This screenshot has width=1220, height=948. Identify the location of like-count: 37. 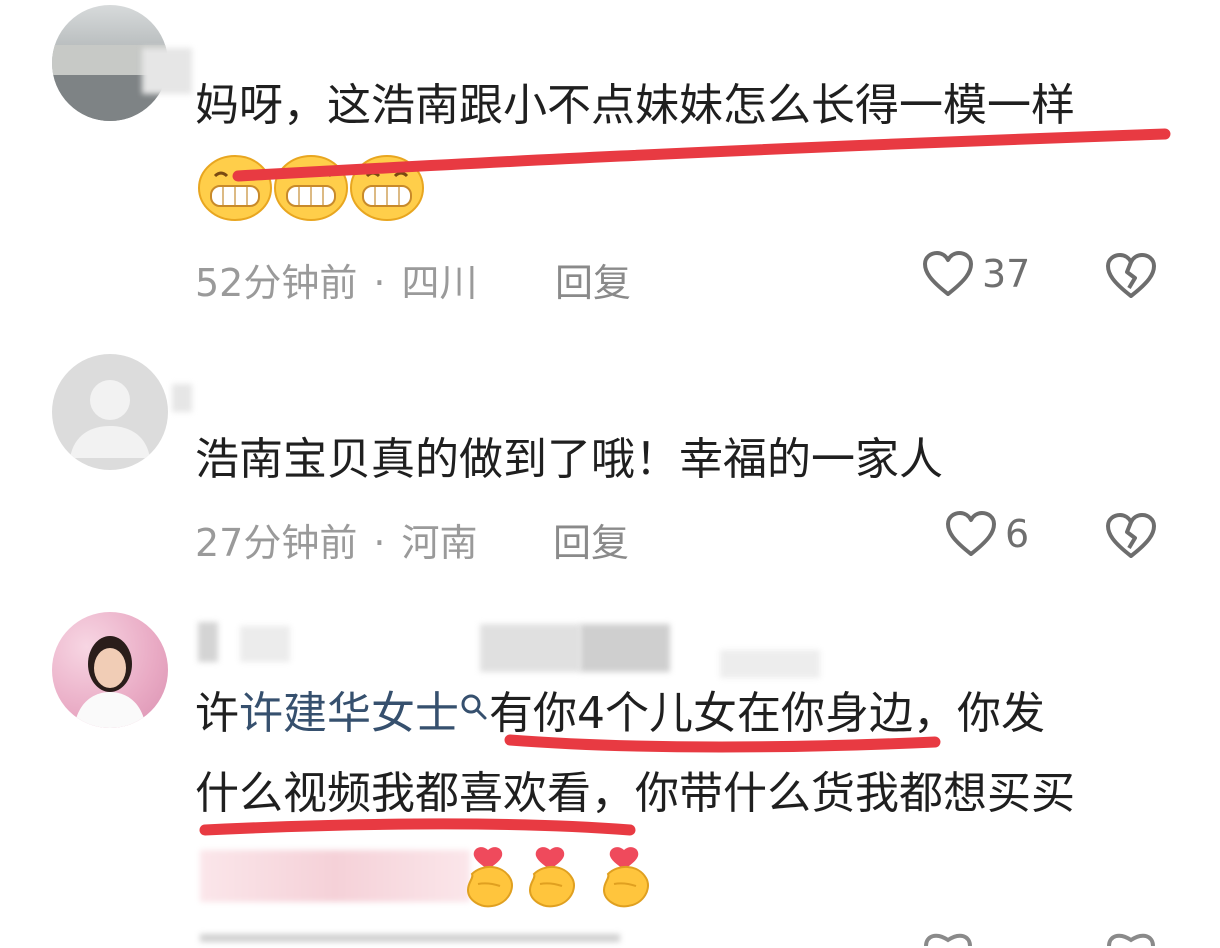
(1006, 274).